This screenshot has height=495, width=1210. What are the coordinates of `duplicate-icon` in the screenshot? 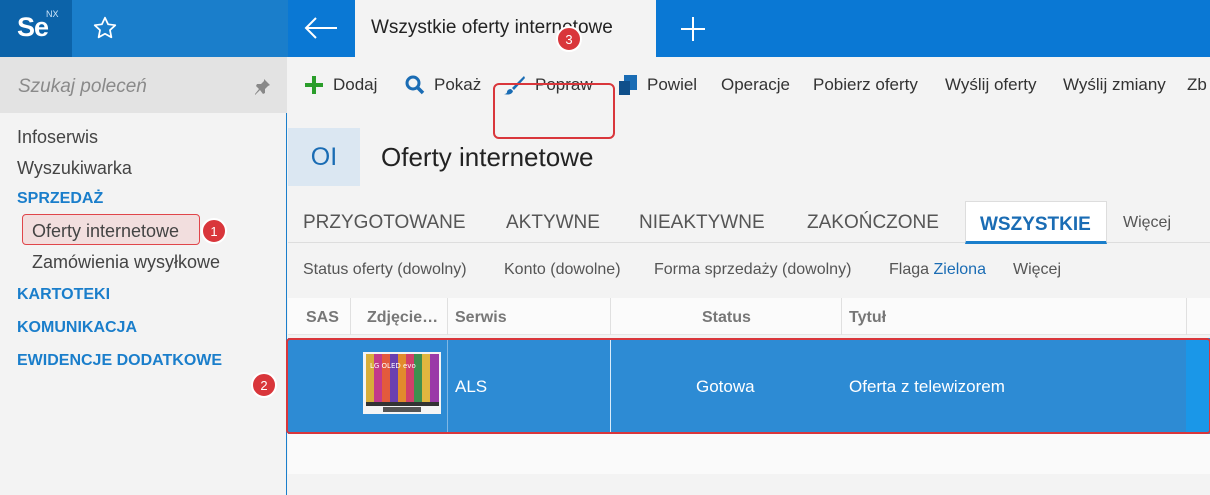 It's located at (628, 85).